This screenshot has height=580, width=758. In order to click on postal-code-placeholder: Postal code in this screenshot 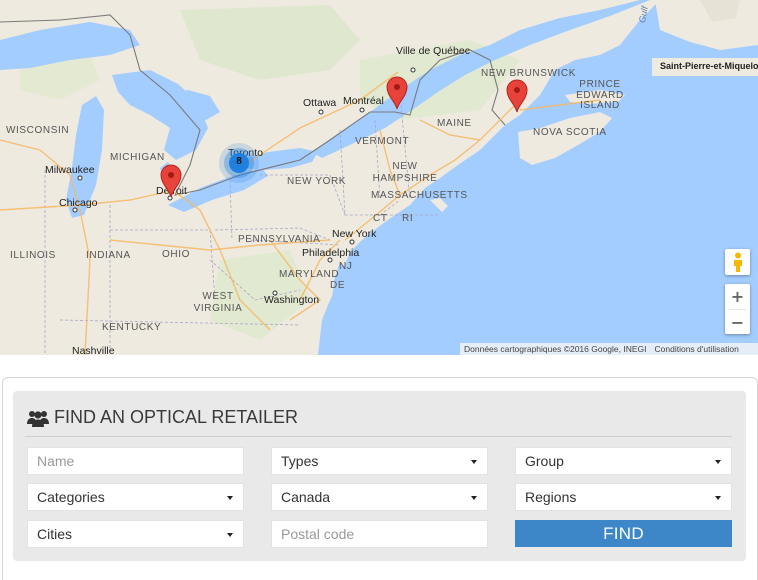, I will do `click(318, 534)`.